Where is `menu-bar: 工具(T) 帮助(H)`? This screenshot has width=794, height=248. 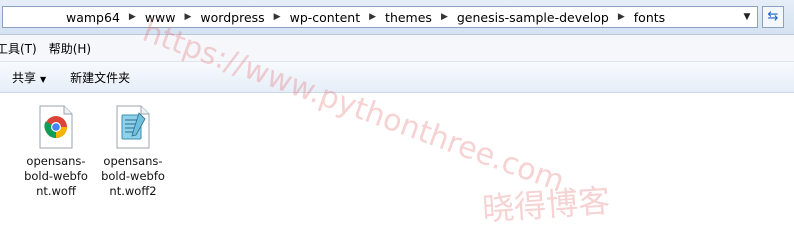 menu-bar: 工具(T) 帮助(H) is located at coordinates (397, 48).